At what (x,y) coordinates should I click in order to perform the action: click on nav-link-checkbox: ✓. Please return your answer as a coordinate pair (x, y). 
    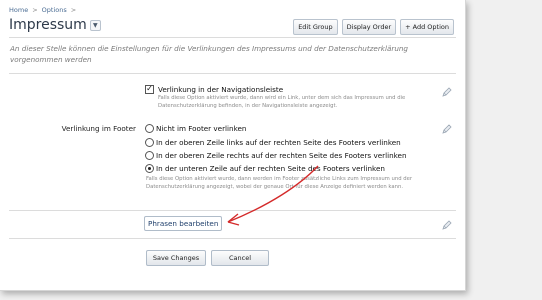
    Looking at the image, I should click on (149, 89).